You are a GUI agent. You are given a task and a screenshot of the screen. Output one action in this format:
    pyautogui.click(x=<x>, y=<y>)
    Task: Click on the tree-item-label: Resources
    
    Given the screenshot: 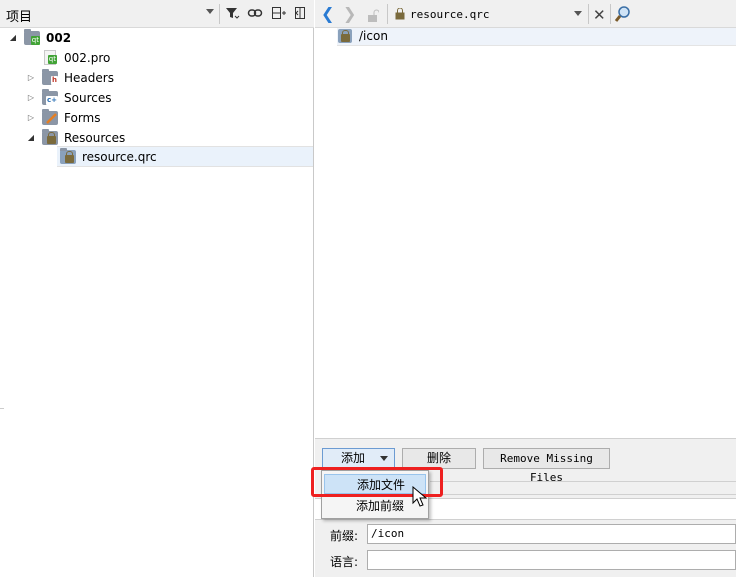 What is the action you would take?
    pyautogui.click(x=95, y=138)
    